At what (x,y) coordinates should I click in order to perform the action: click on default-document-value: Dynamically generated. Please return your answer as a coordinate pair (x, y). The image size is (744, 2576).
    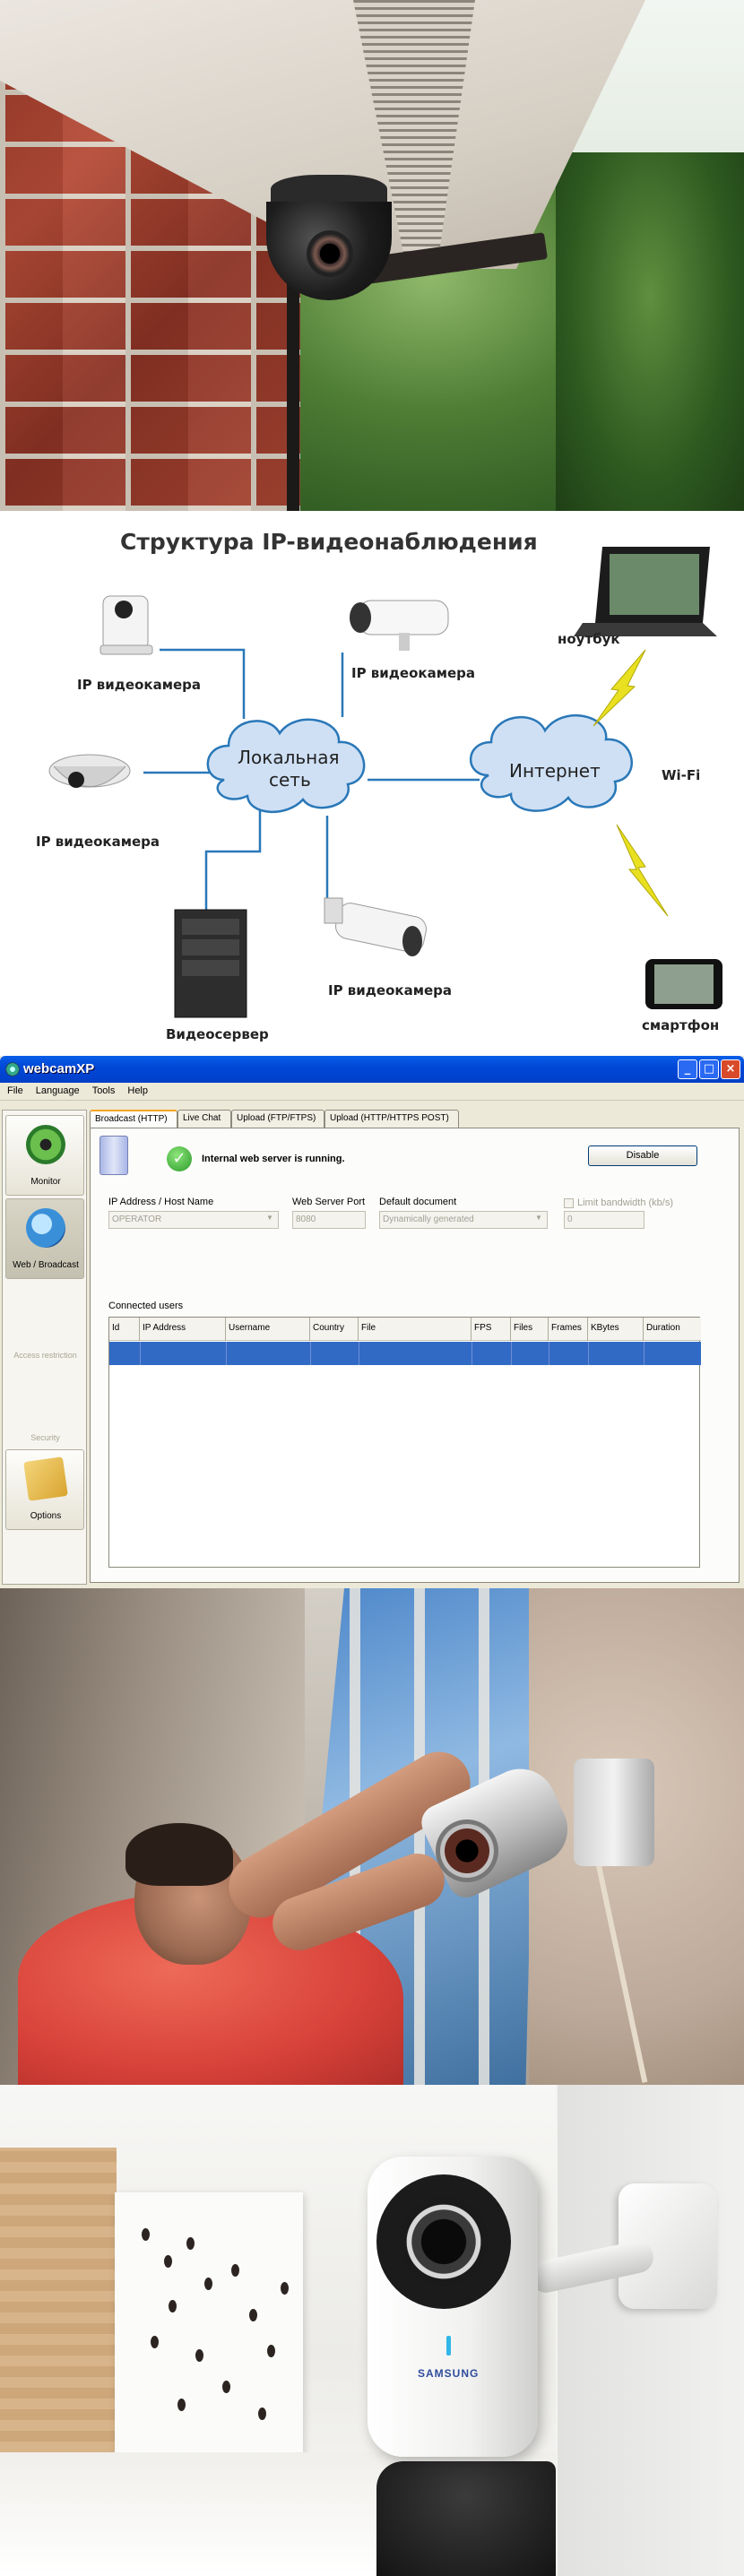
    Looking at the image, I should click on (428, 1219).